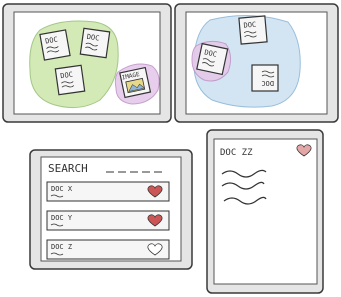 The width and height of the screenshot is (341, 297). I want to click on search-result-row: DOC Z, so click(108, 249).